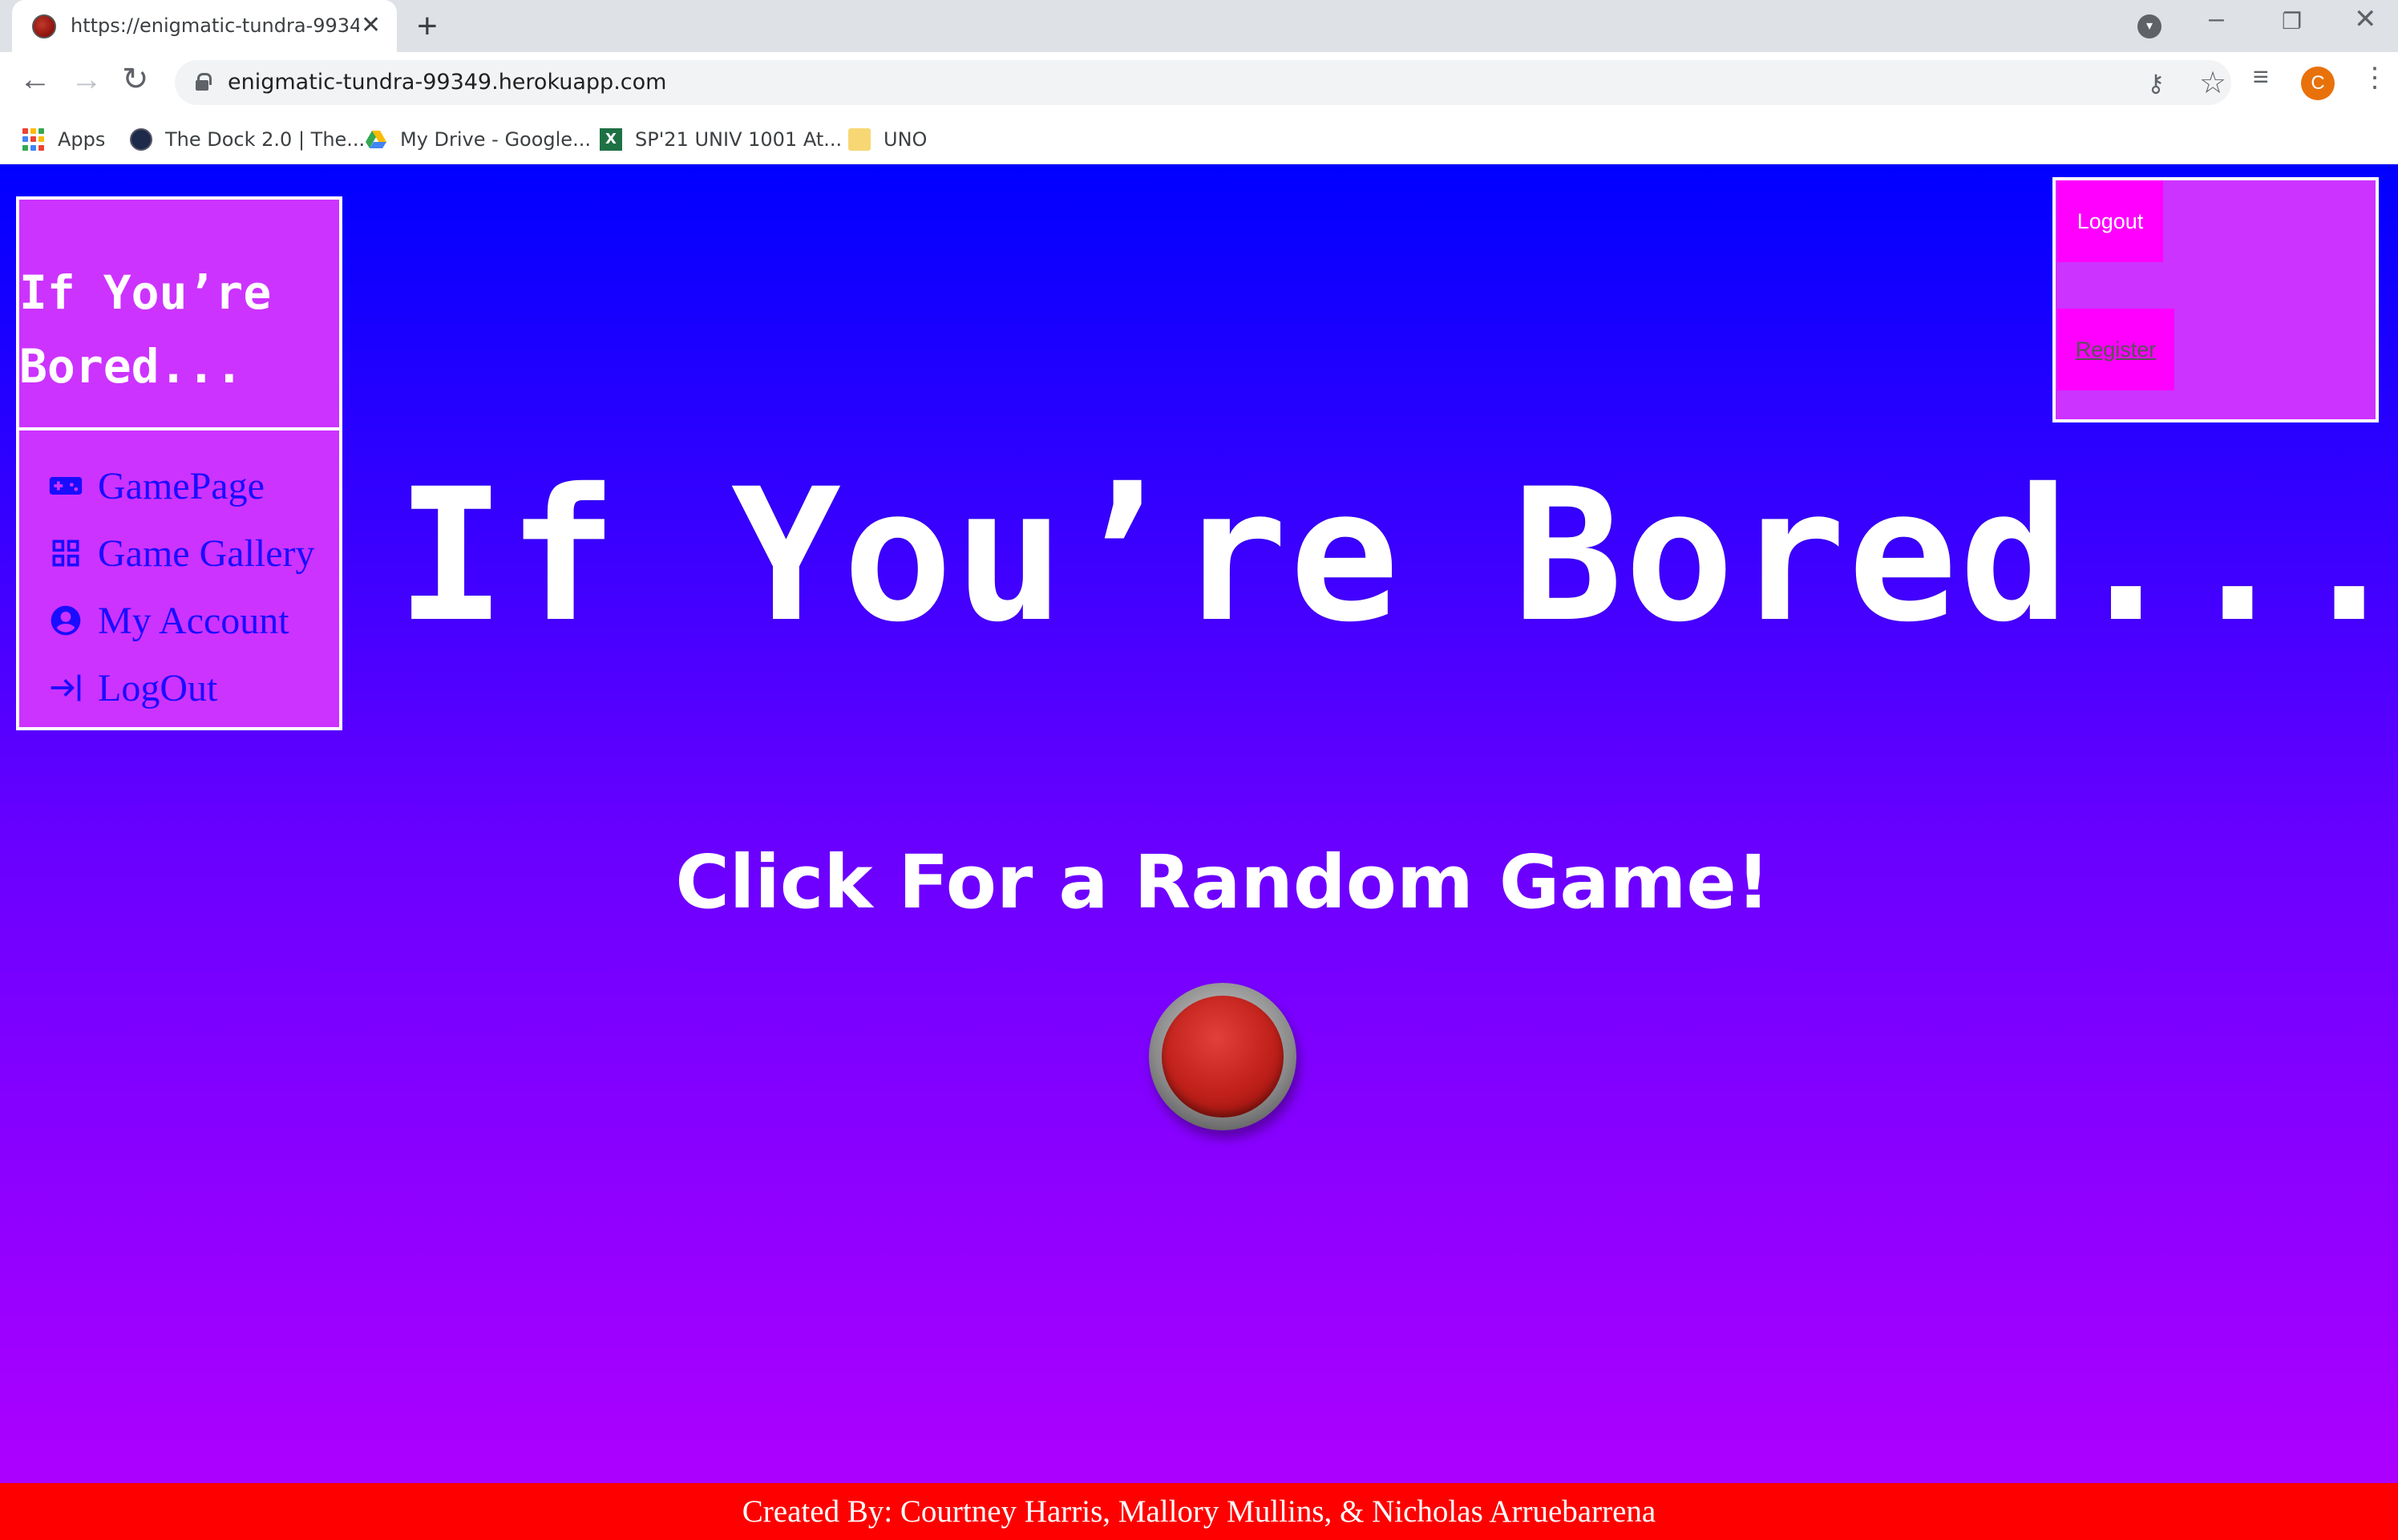 The width and height of the screenshot is (2398, 1540). Describe the element at coordinates (141, 140) in the screenshot. I see `dock-favicon-icon` at that location.